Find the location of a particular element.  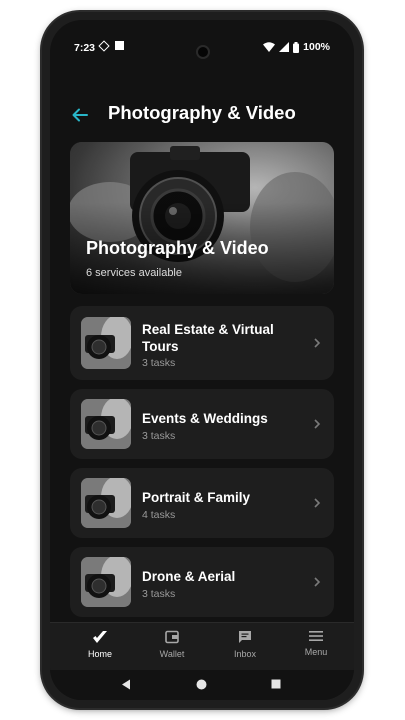

bottom-navigation: Home Wallet Inbox Menu is located at coordinates (202, 646).